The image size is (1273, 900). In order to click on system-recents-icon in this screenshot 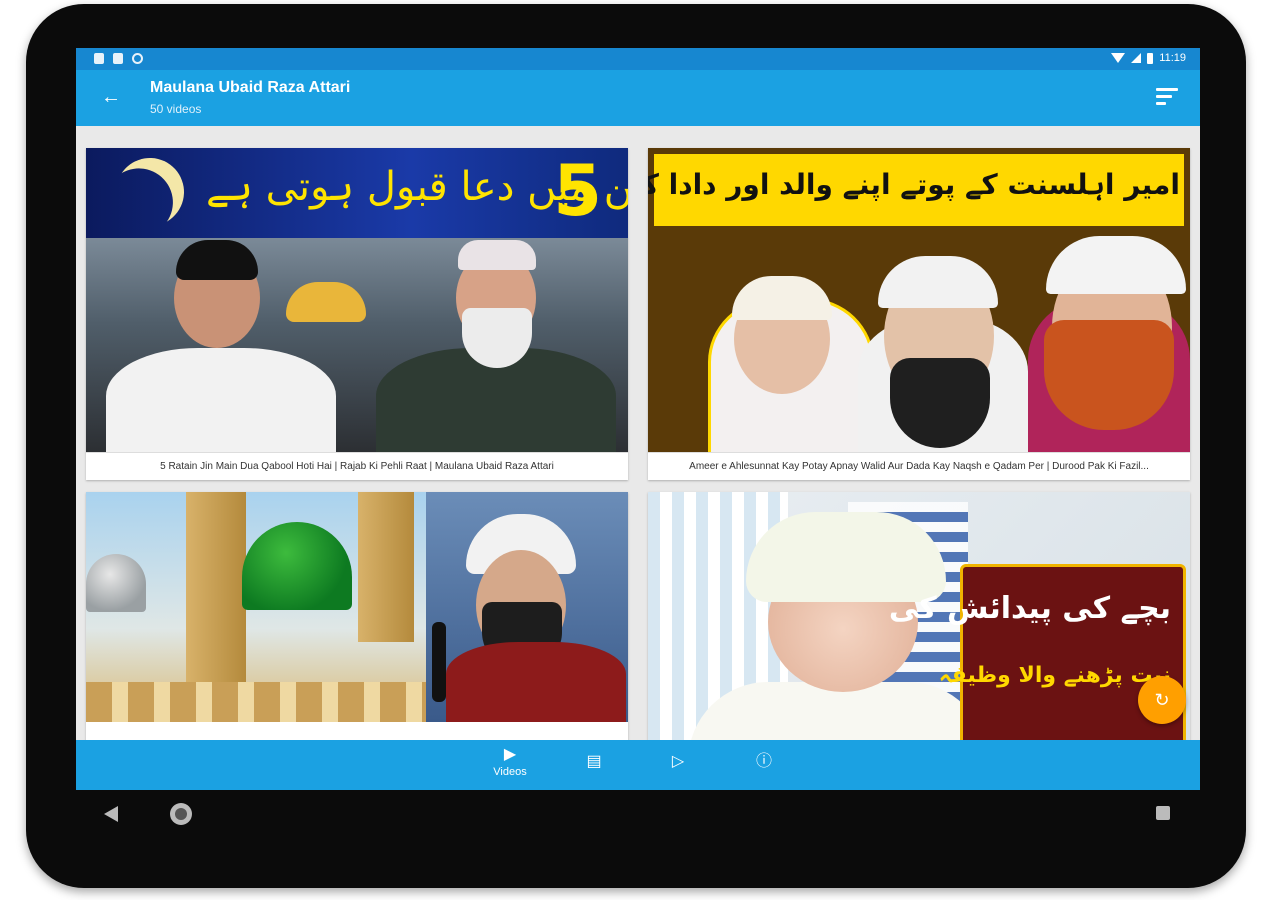, I will do `click(1163, 813)`.